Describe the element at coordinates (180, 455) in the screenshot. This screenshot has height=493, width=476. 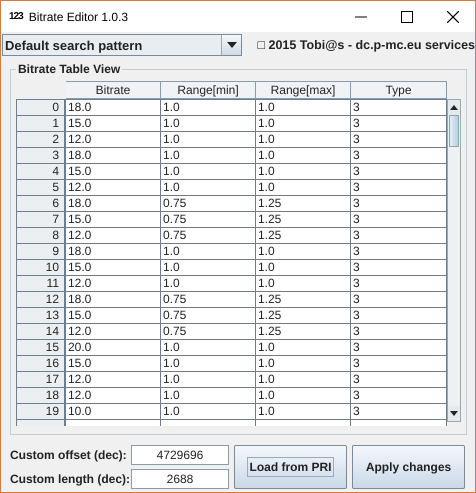
I see `input-field: 4729696` at that location.